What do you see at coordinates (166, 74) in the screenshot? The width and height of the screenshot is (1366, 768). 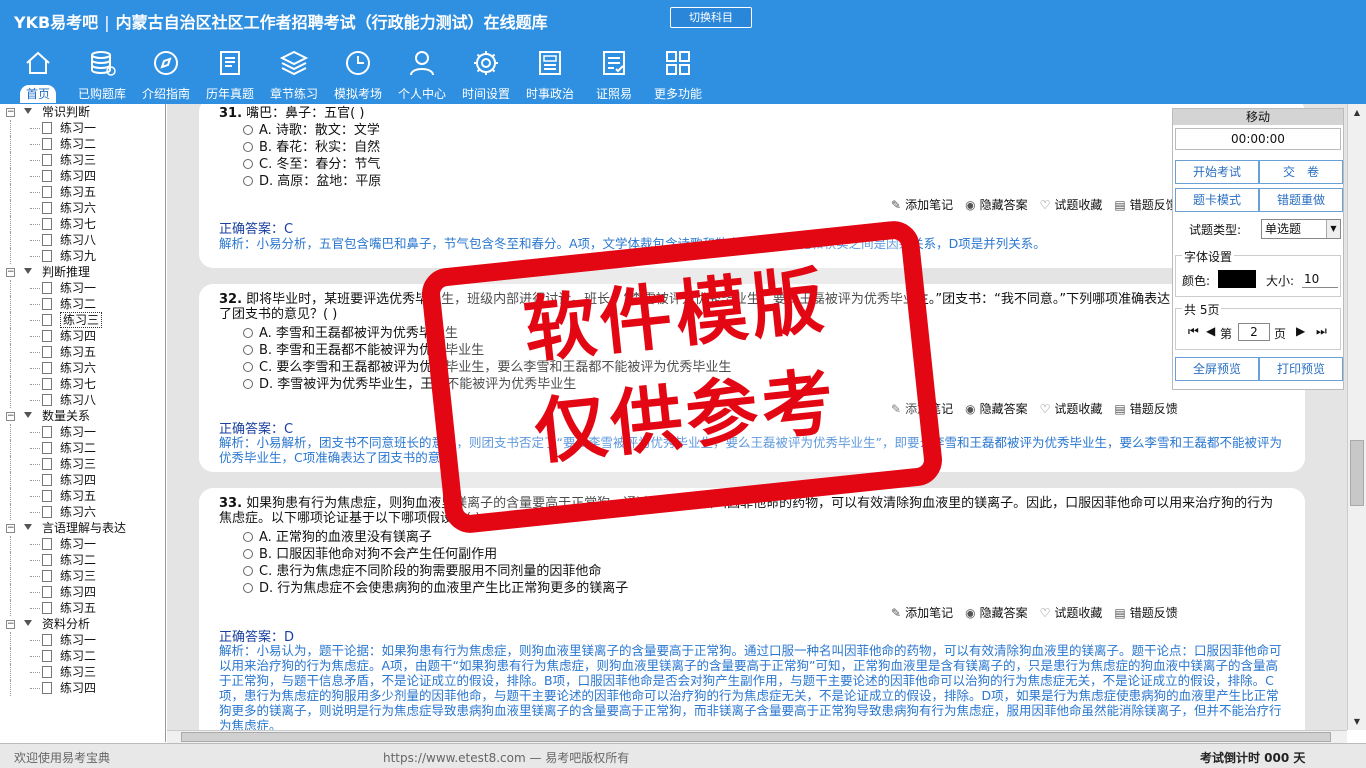 I see `nav-item-2: 介绍指南` at bounding box center [166, 74].